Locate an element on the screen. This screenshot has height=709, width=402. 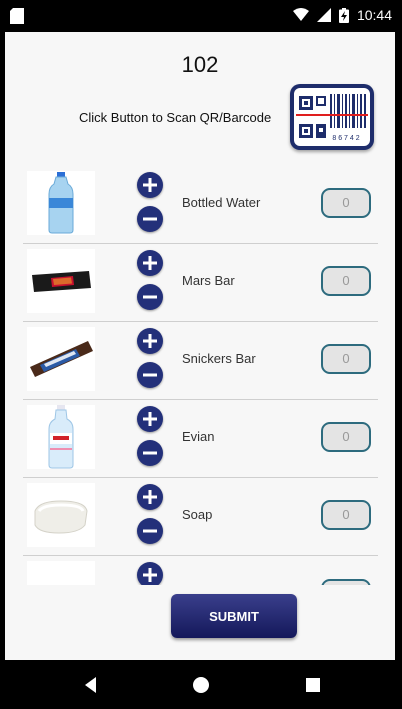
list-item: Soap 0 is located at coordinates (200, 516).